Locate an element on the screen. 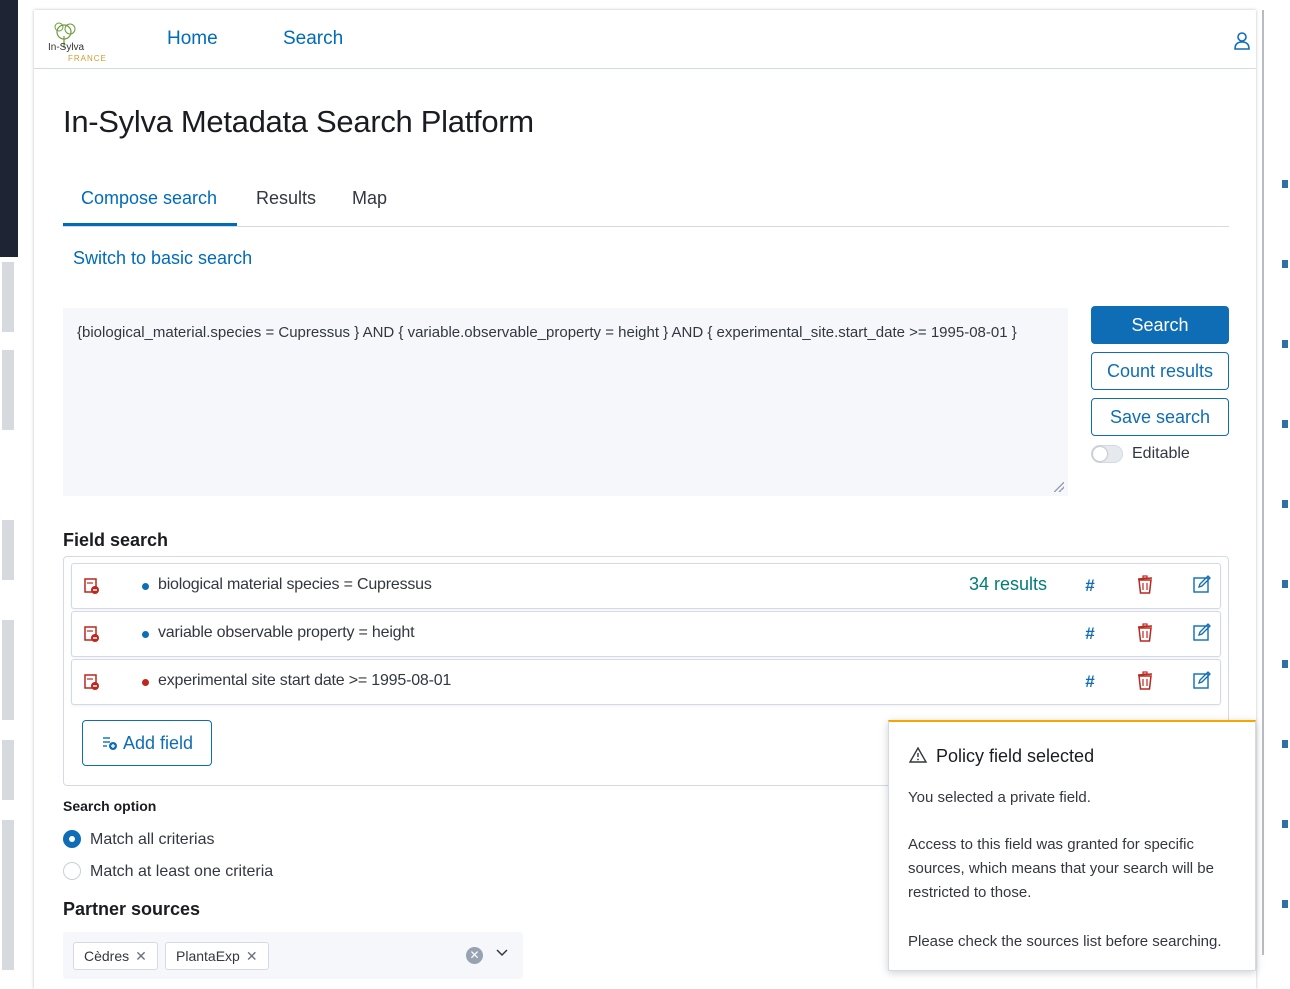 This screenshot has height=989, width=1290. source-chip: Cèdres ✕ is located at coordinates (115, 956).